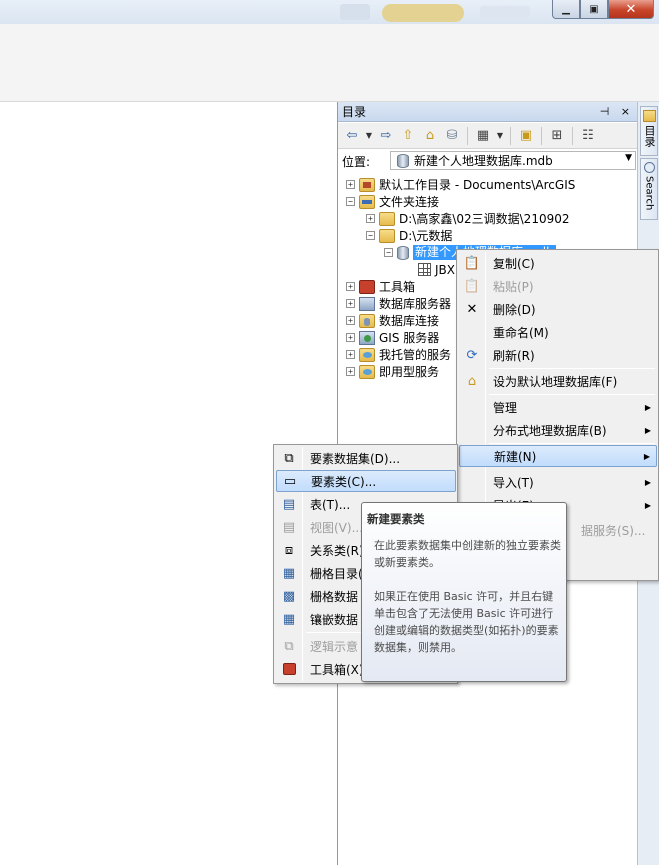  What do you see at coordinates (505, 12) in the screenshot?
I see `title-bar-item` at bounding box center [505, 12].